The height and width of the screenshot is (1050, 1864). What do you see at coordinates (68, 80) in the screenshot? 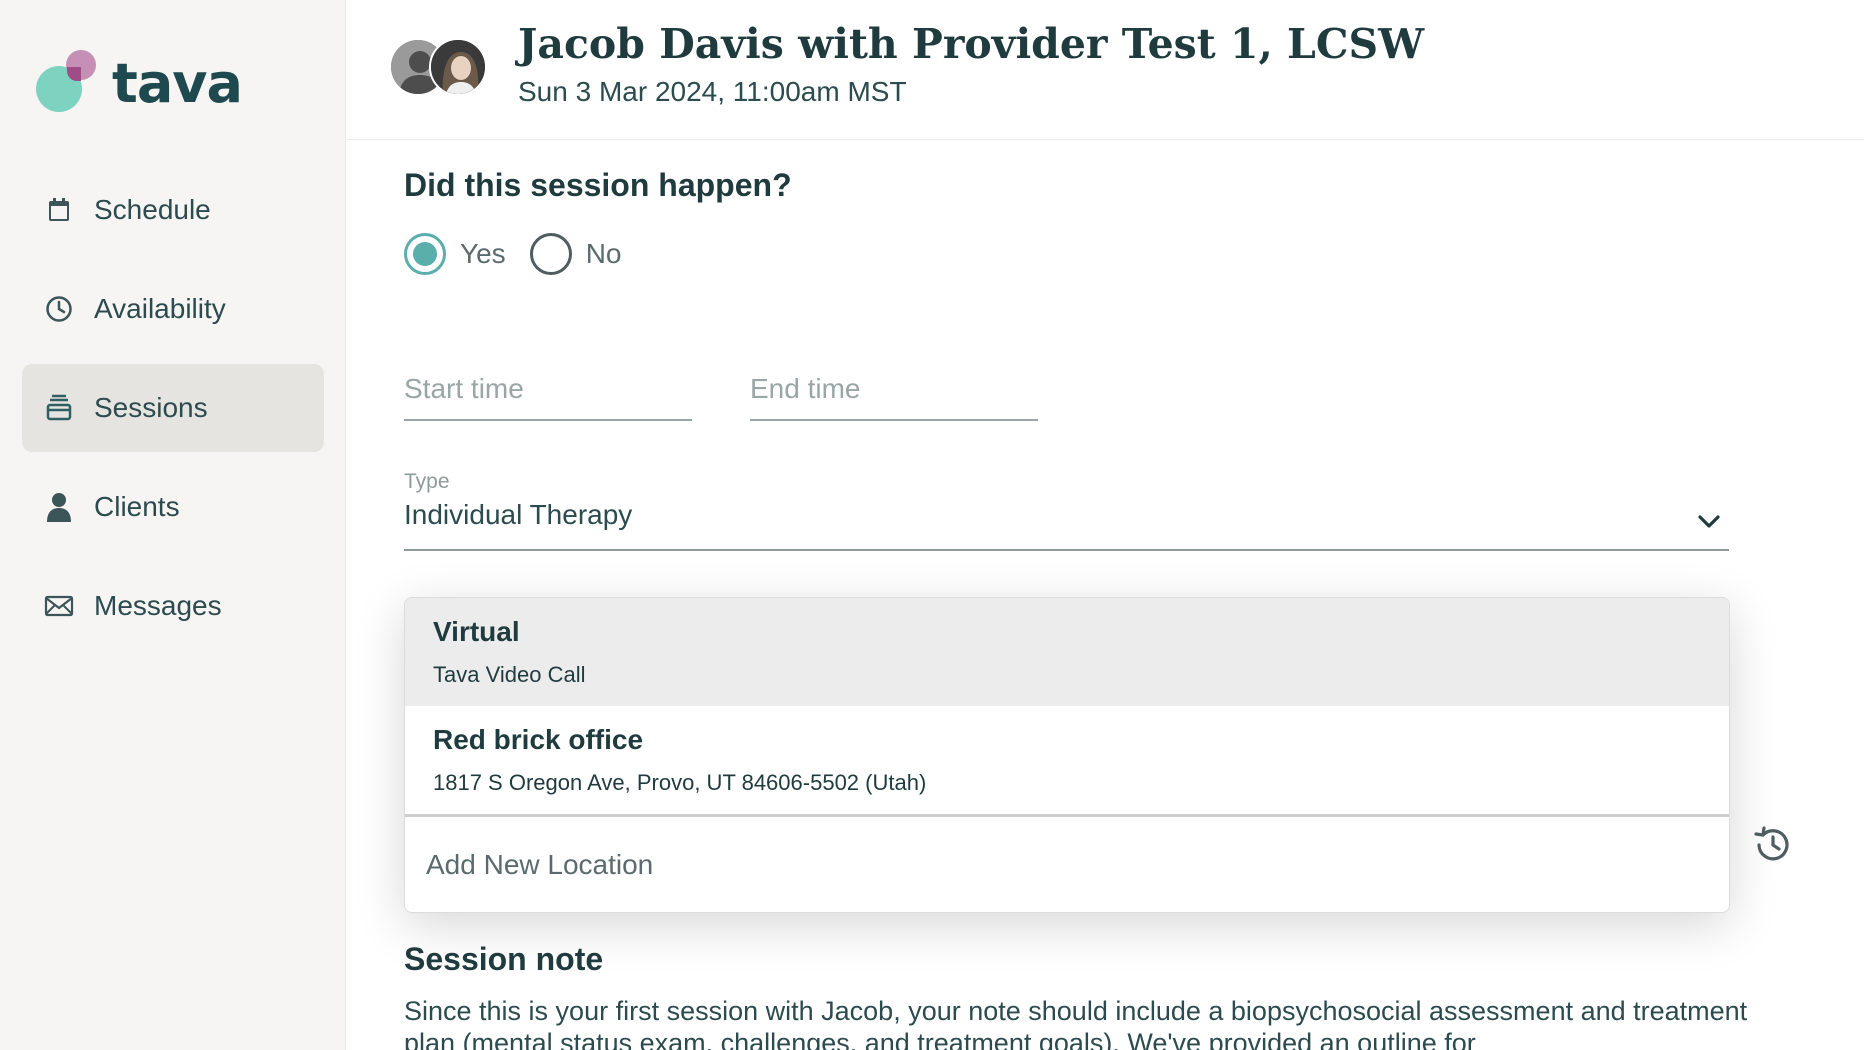
I see `logo-mark-icon` at bounding box center [68, 80].